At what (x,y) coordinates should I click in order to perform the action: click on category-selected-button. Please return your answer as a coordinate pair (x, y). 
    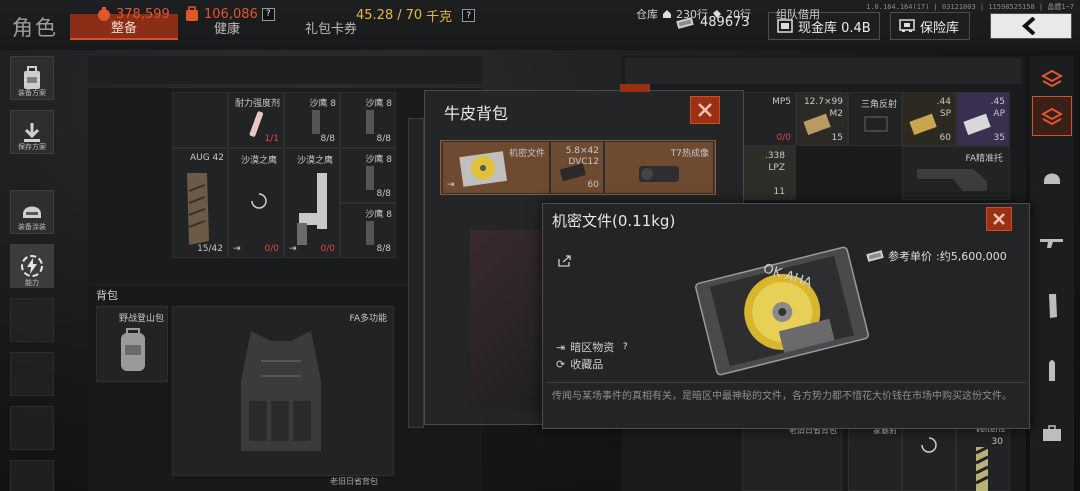
    Looking at the image, I should click on (1052, 116).